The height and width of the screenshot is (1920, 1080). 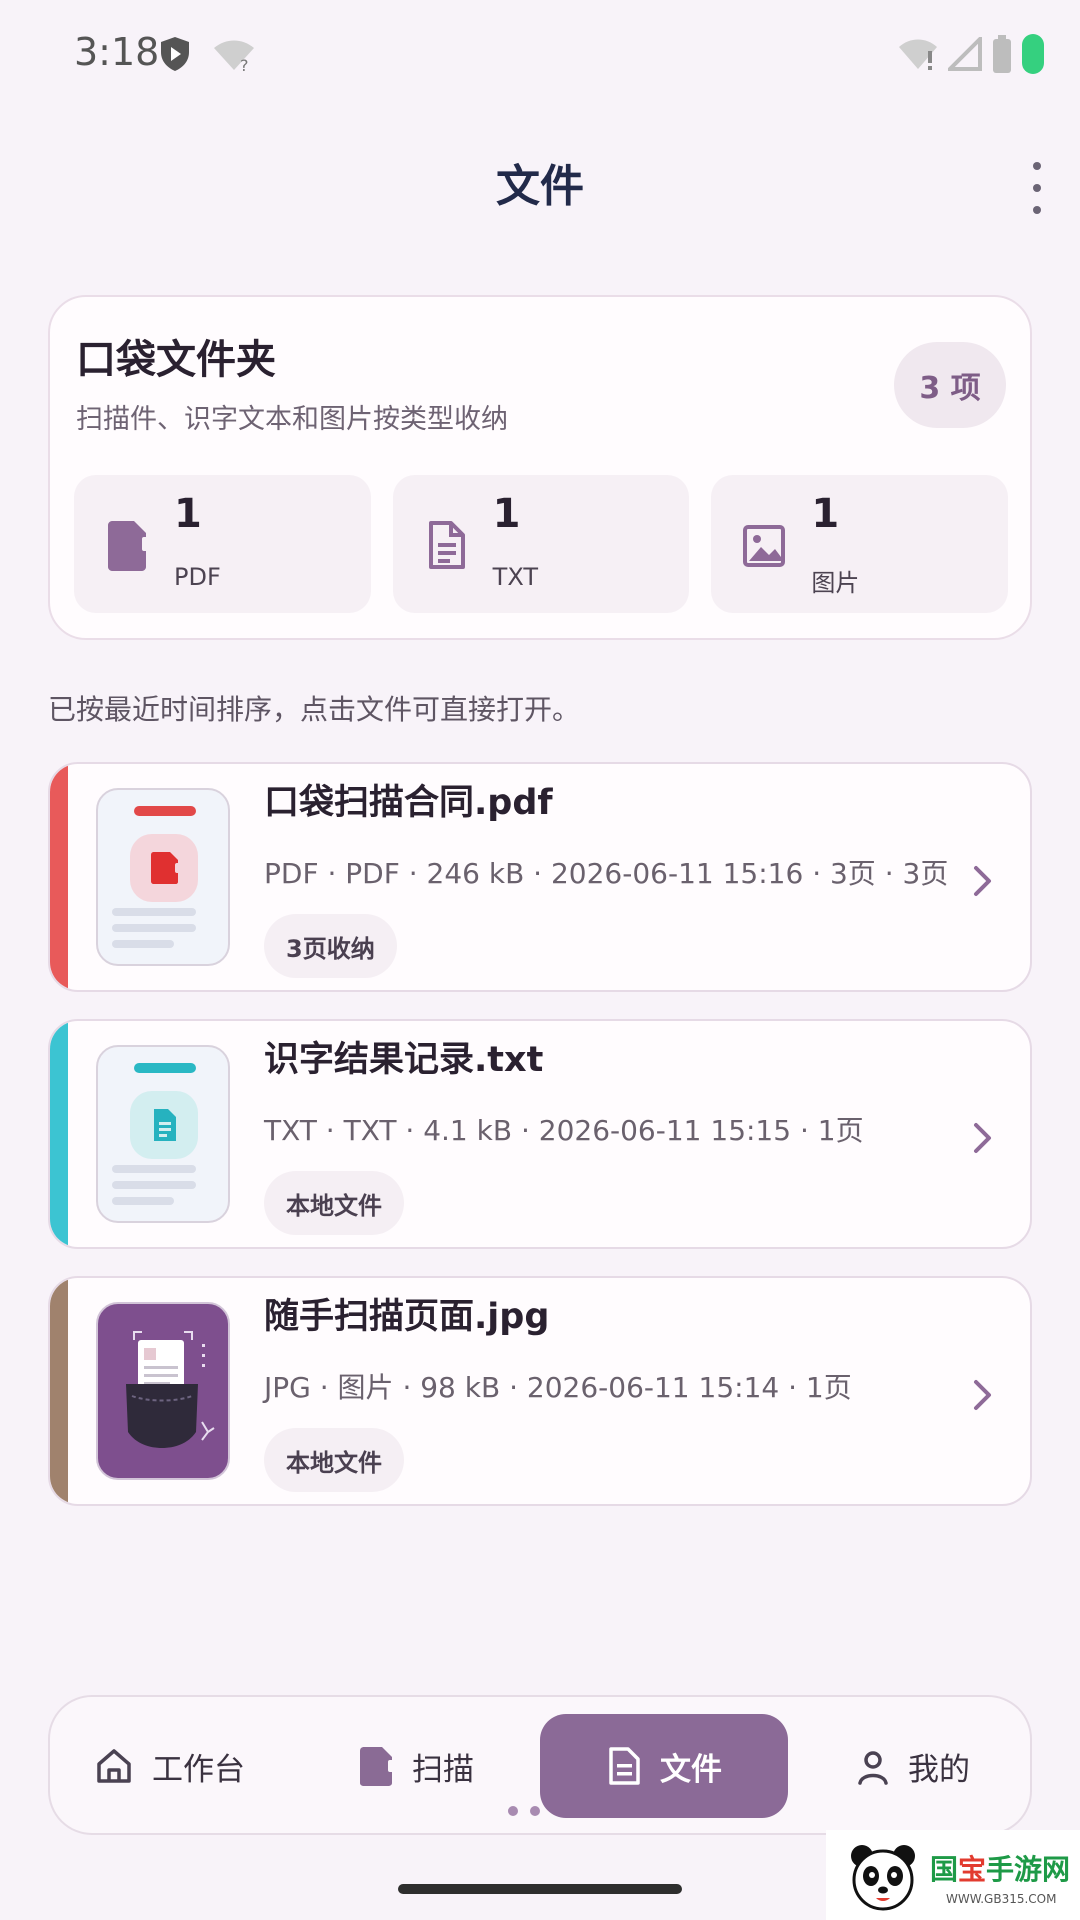 I want to click on file-name: 识字结果记录.txt, so click(x=404, y=1060).